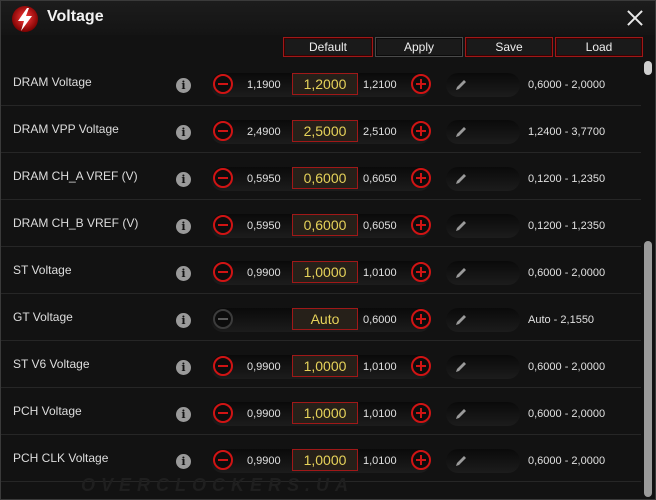 Image resolution: width=656 pixels, height=500 pixels. What do you see at coordinates (42, 270) in the screenshot?
I see `setting-label: ST Voltage` at bounding box center [42, 270].